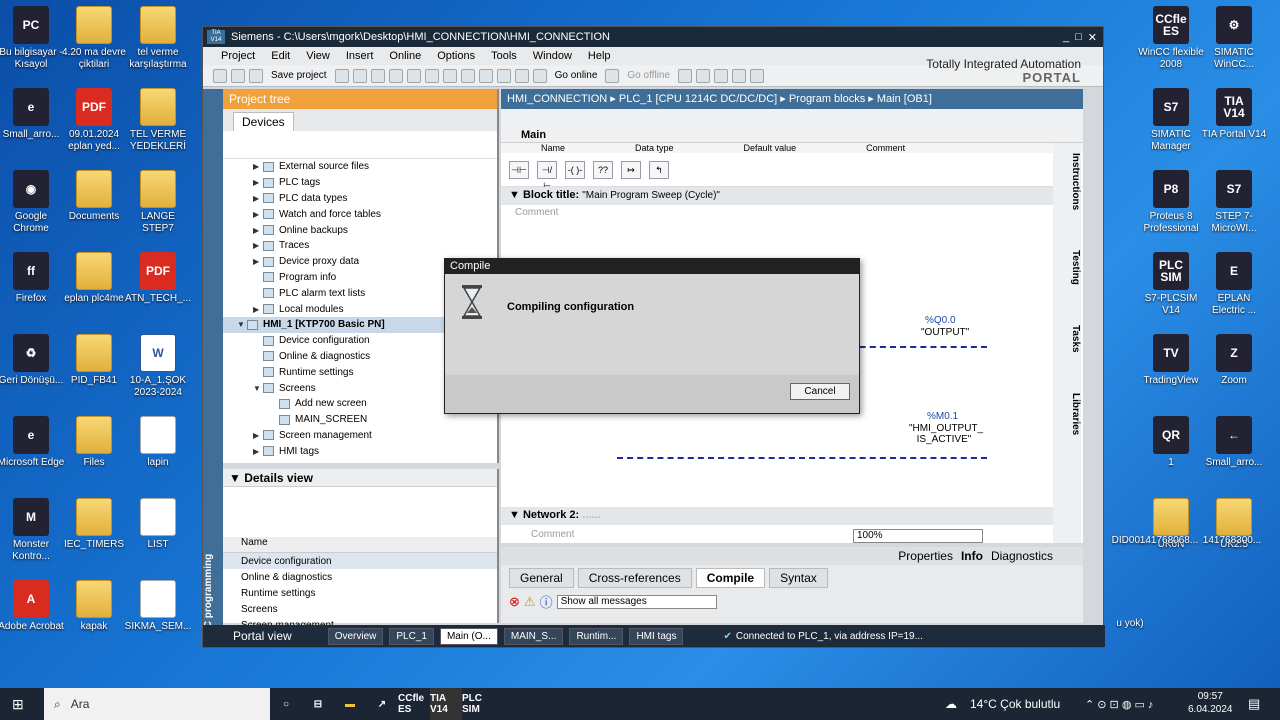 This screenshot has height=720, width=1280. I want to click on open-project-icon, so click(238, 75).